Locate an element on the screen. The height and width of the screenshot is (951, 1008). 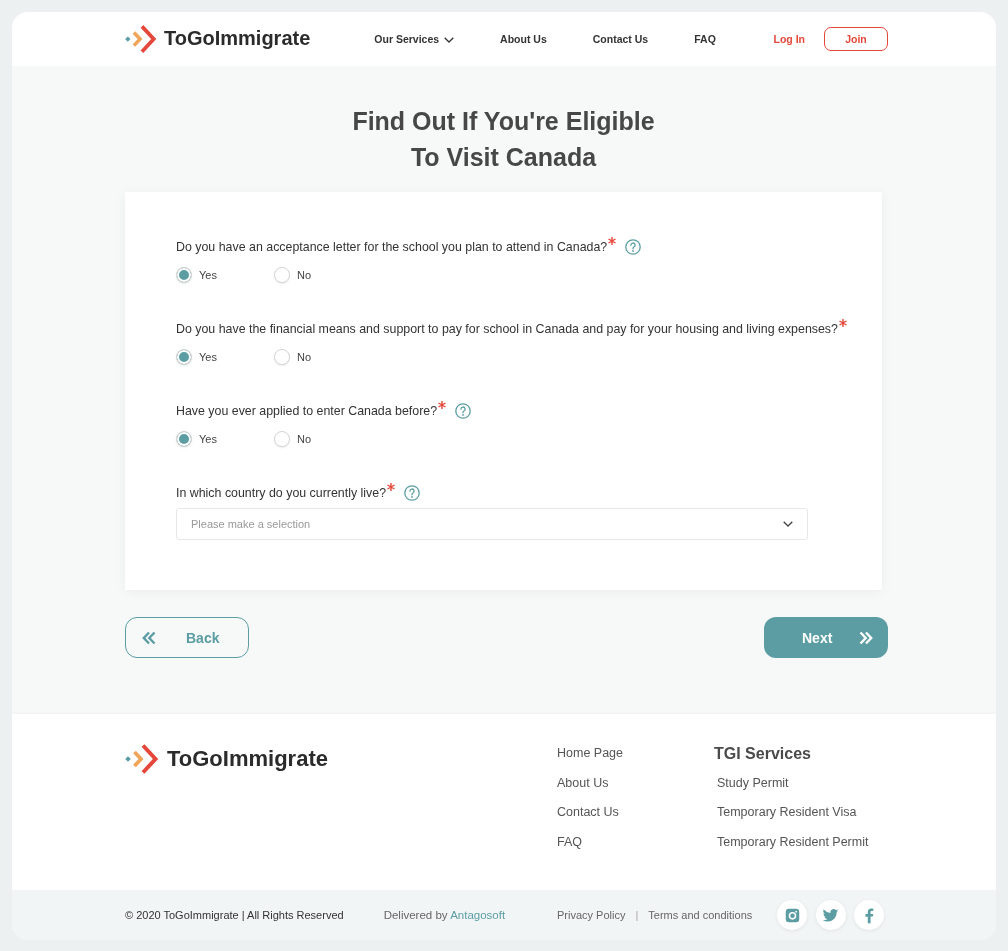
footer-link: Study Permit is located at coordinates (751, 783).